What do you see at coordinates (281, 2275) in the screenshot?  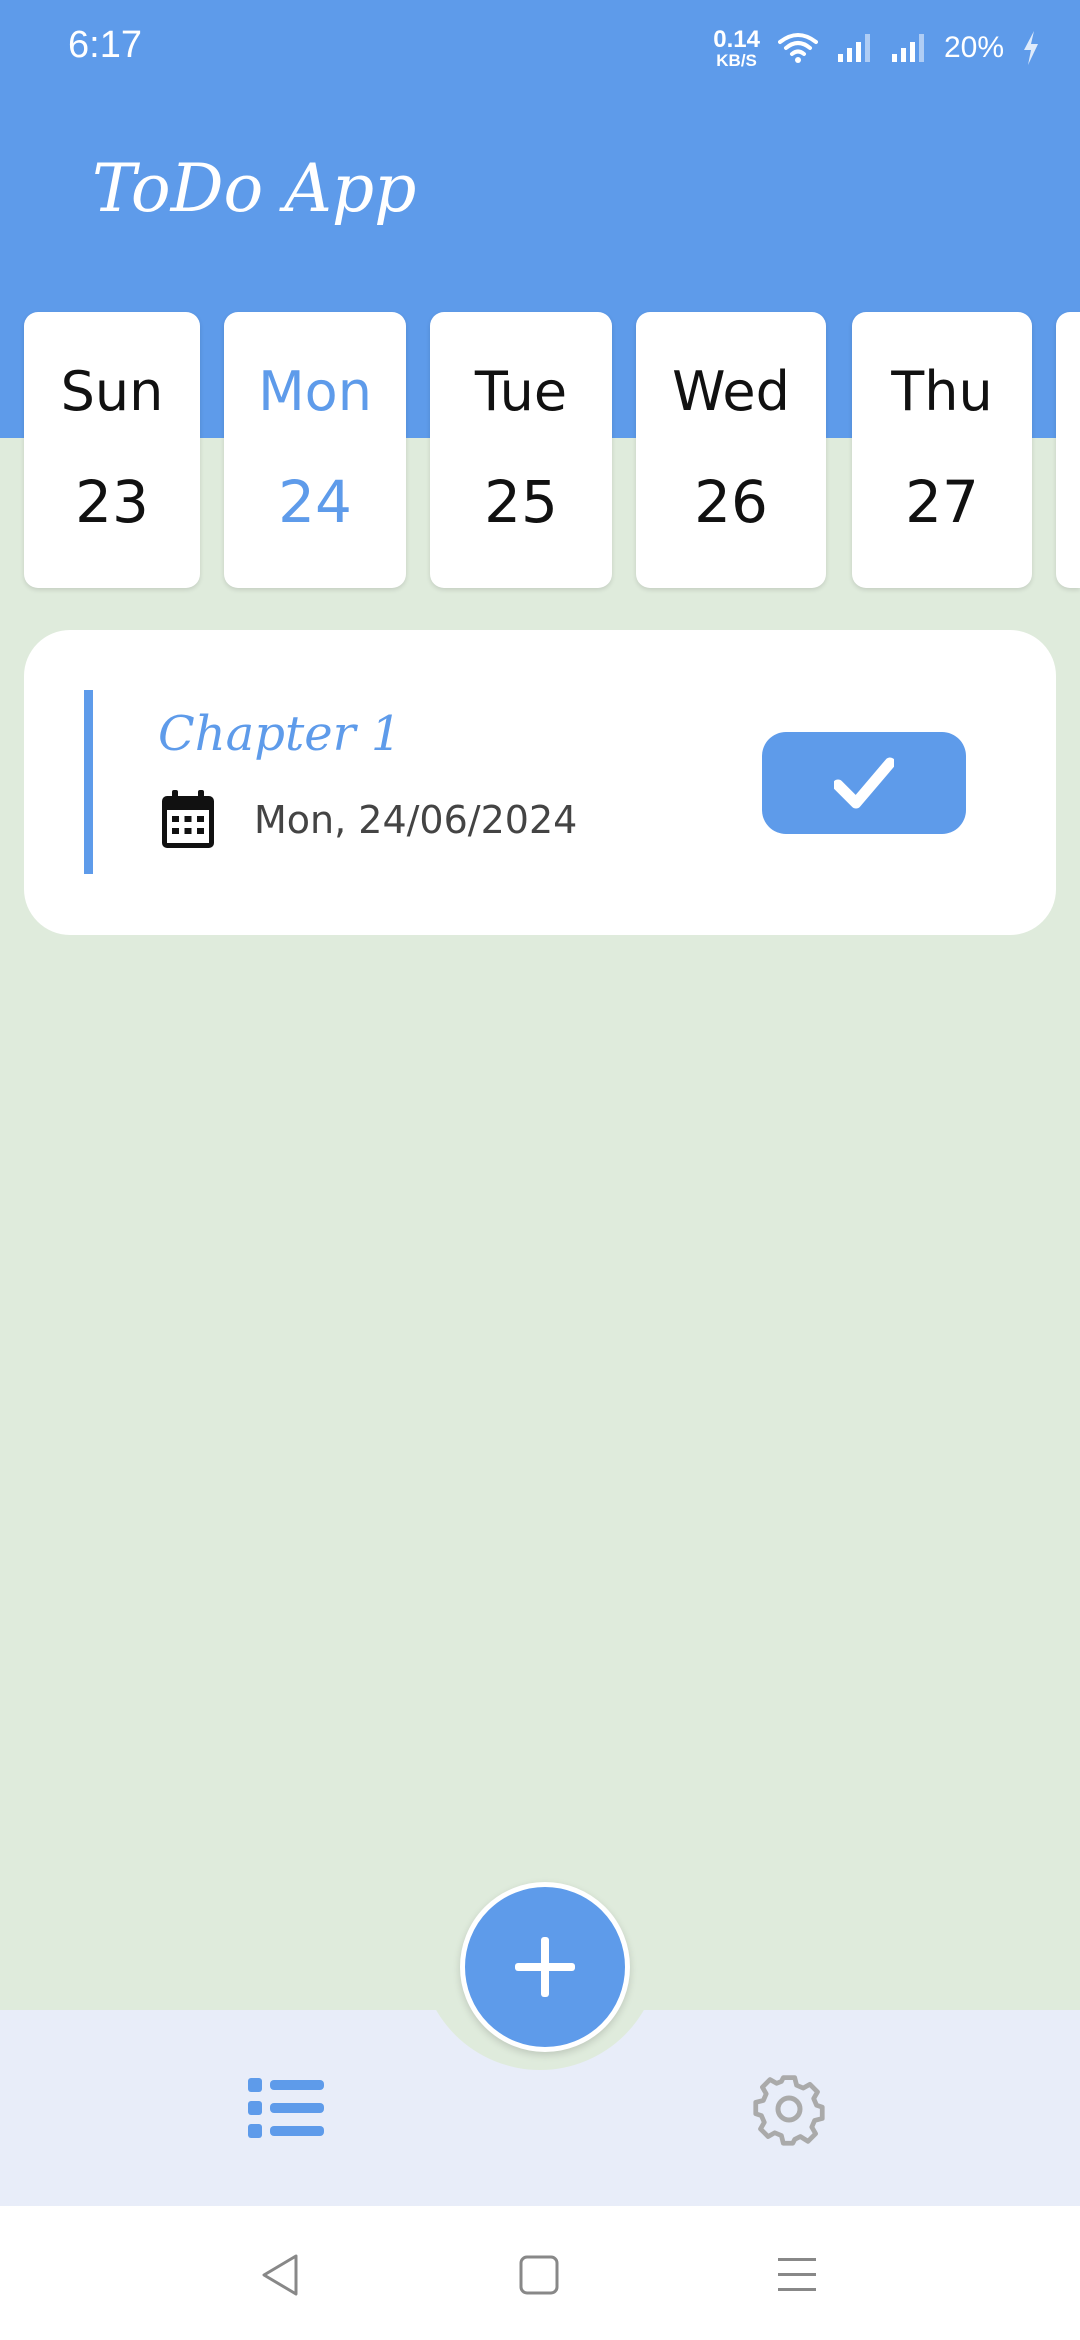 I see `back-icon` at bounding box center [281, 2275].